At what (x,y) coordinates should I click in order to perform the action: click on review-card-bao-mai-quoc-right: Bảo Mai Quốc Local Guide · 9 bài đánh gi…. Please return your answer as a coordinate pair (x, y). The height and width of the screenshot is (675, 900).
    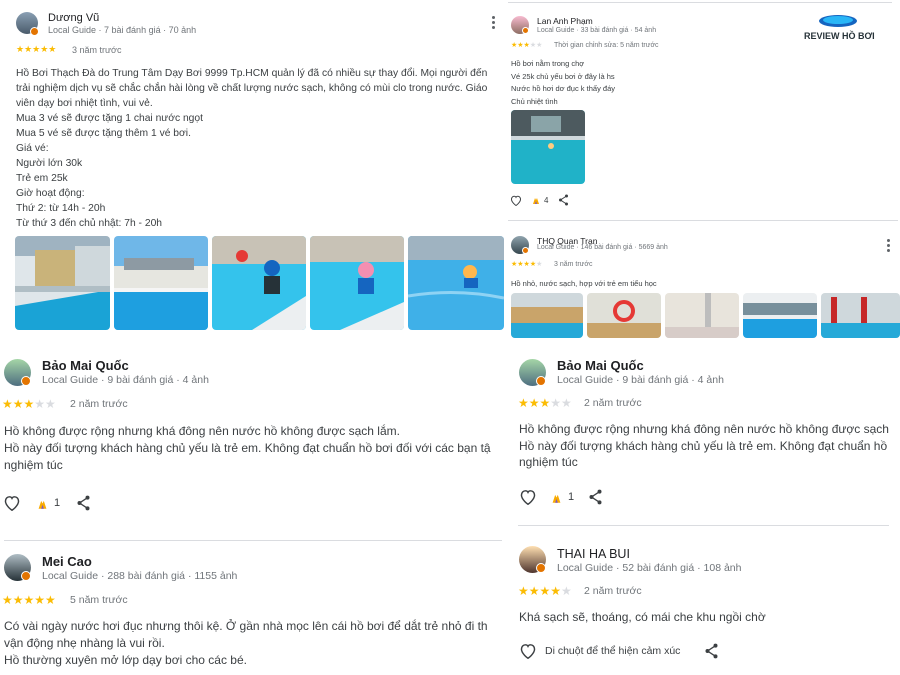
    Looking at the image, I should click on (704, 439).